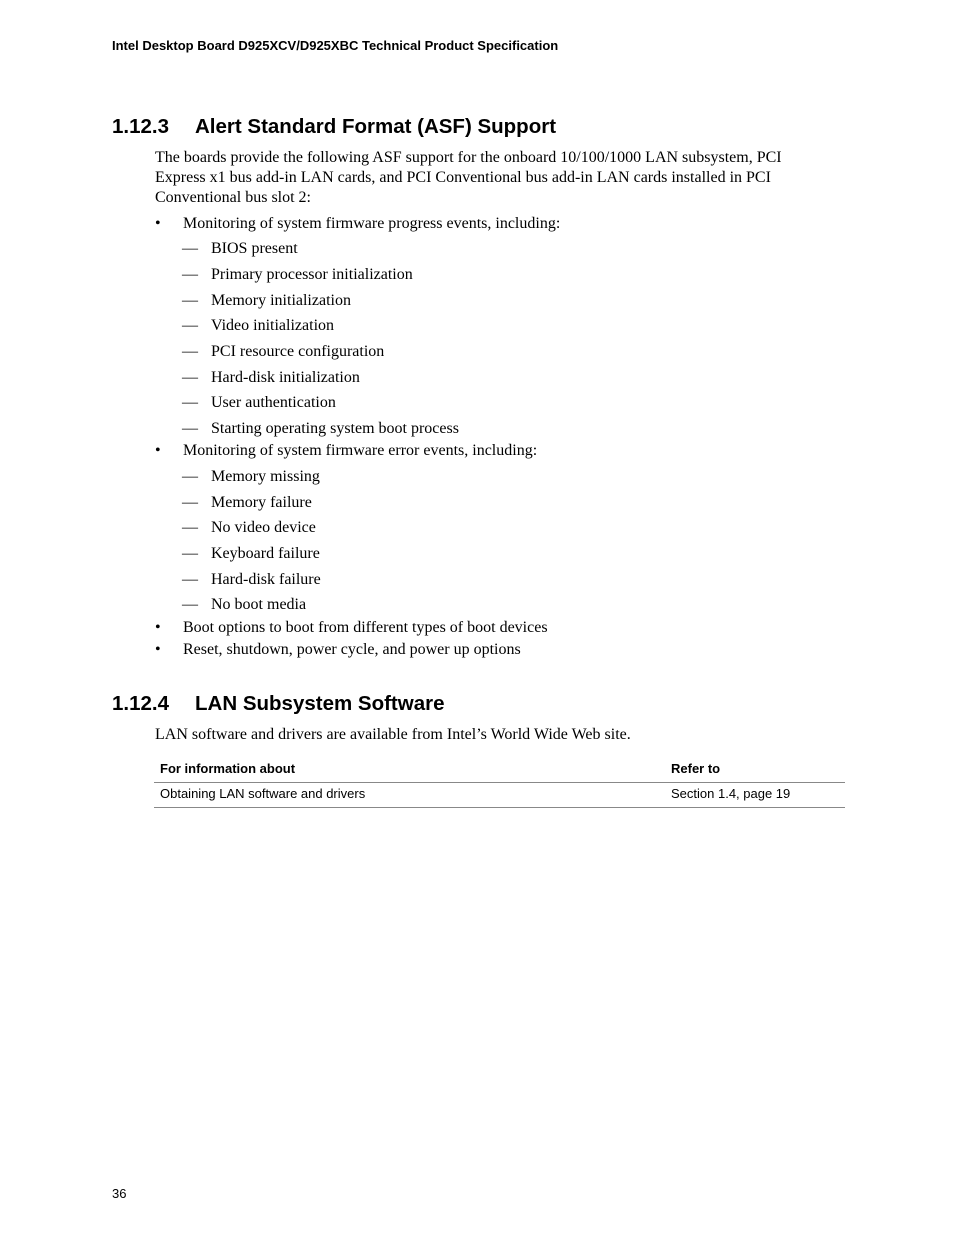 The image size is (954, 1235). Describe the element at coordinates (140, 126) in the screenshot. I see `section-number: 1.12.3` at that location.